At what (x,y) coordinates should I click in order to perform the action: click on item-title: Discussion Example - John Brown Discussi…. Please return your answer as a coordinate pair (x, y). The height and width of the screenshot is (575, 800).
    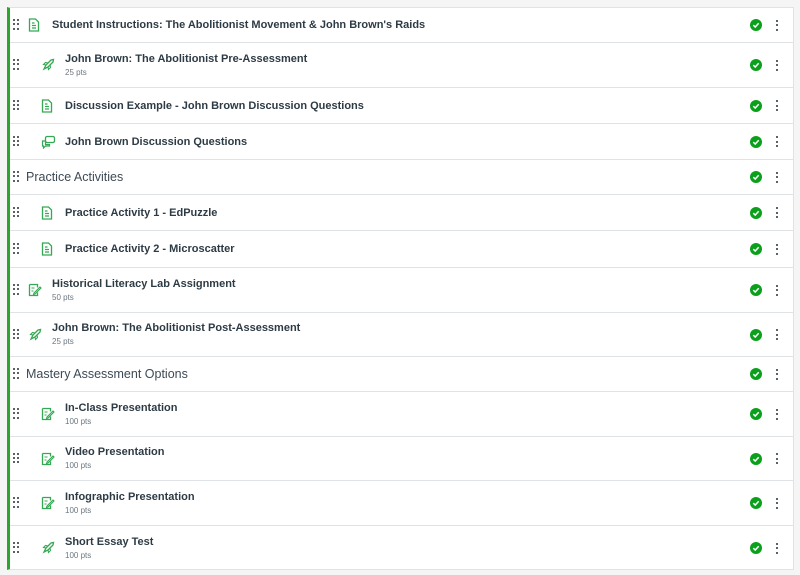
    Looking at the image, I should click on (214, 106).